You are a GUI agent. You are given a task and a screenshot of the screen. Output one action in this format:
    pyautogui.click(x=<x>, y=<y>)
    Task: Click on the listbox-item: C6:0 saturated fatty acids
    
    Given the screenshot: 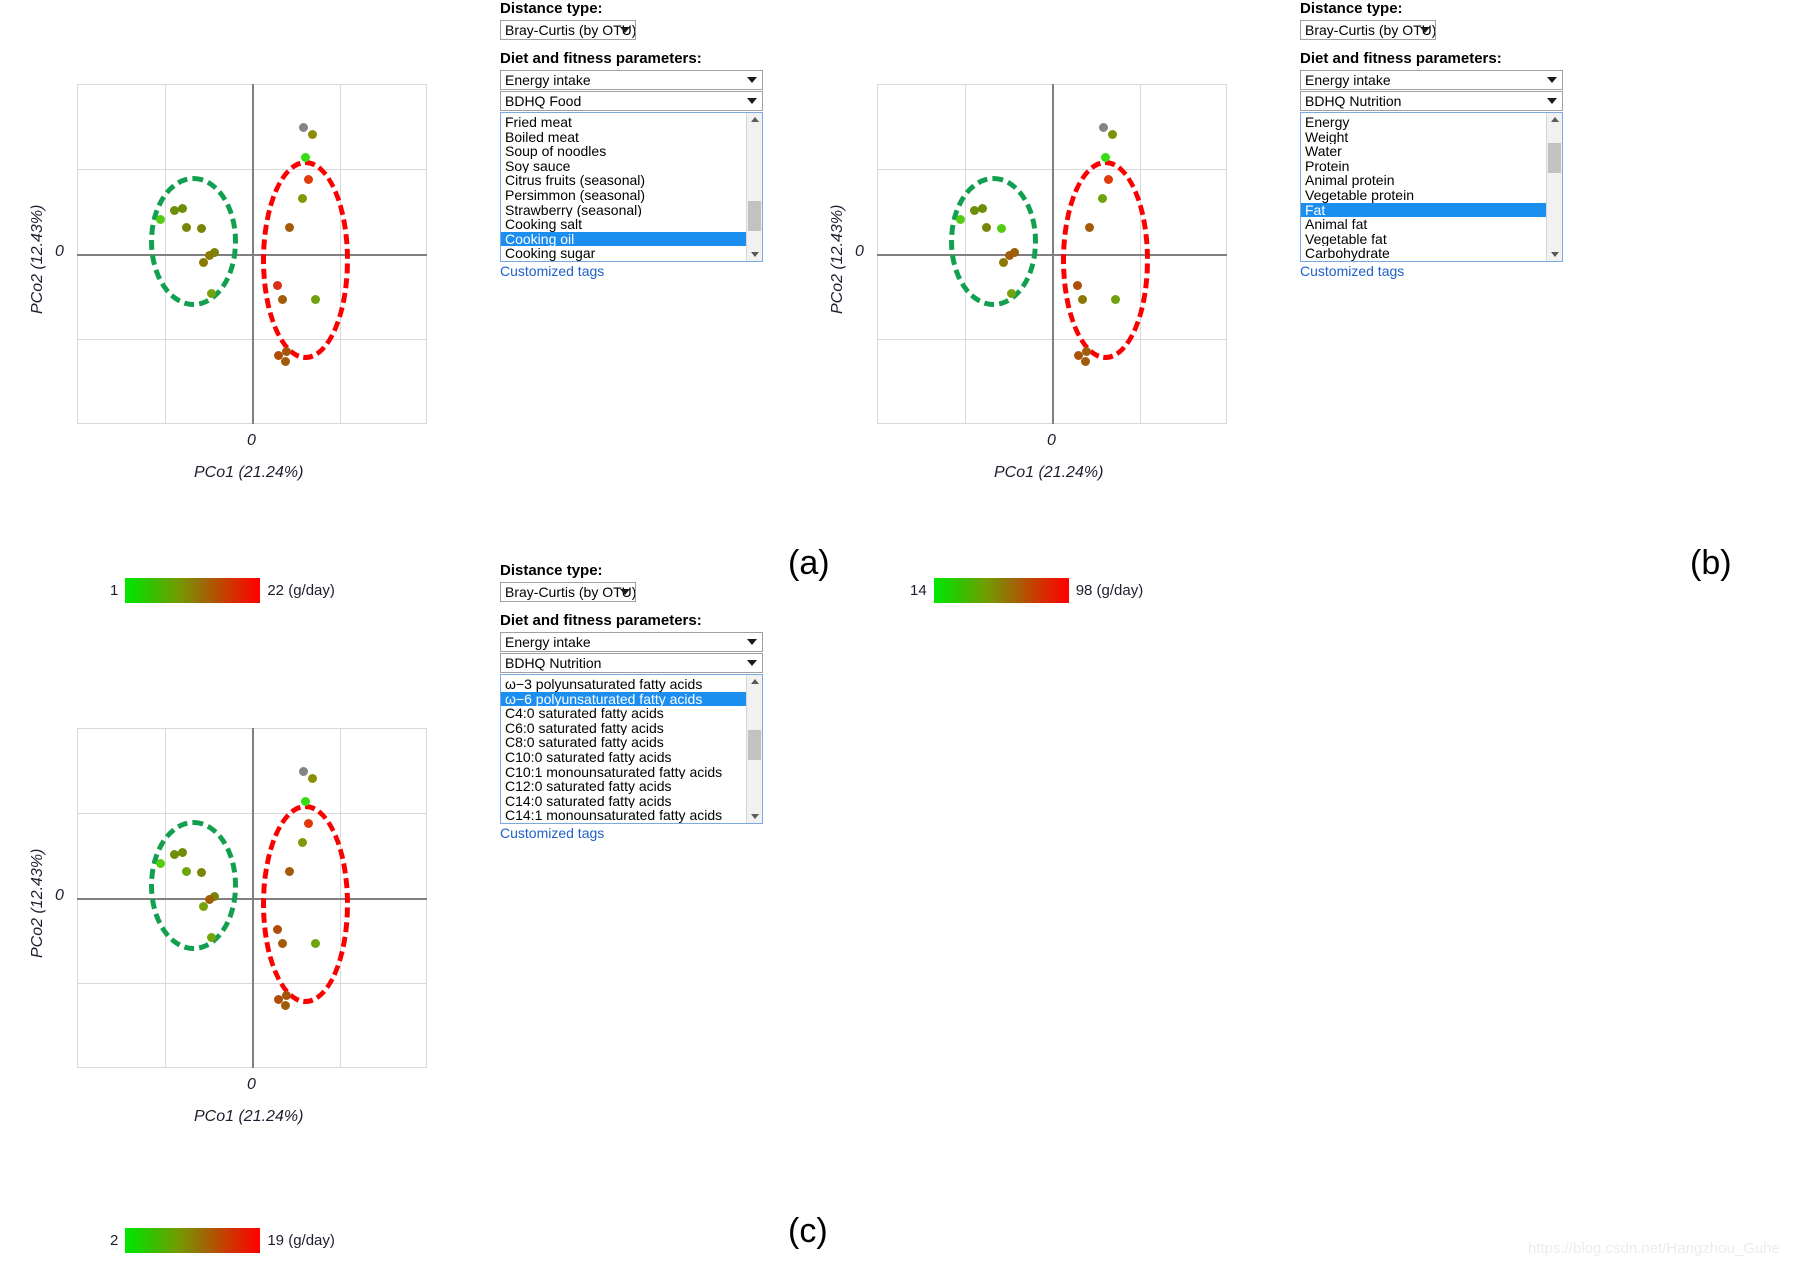 What is the action you would take?
    pyautogui.click(x=624, y=728)
    